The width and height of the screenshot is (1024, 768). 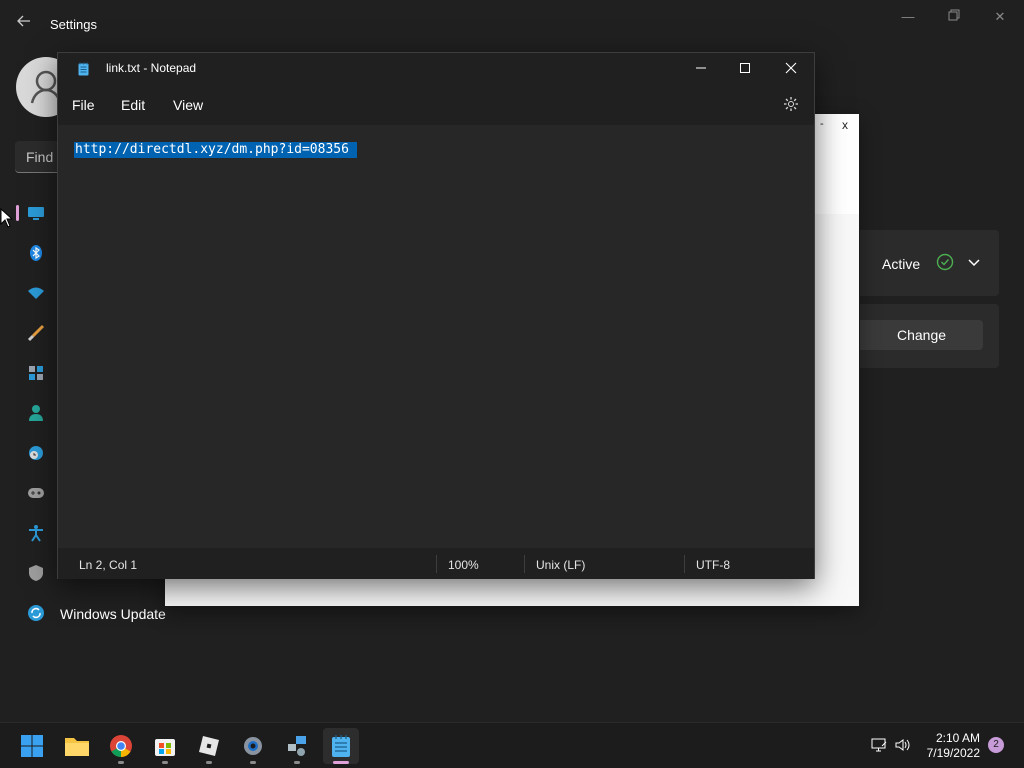 I want to click on minimize-icon: —, so click(x=908, y=17).